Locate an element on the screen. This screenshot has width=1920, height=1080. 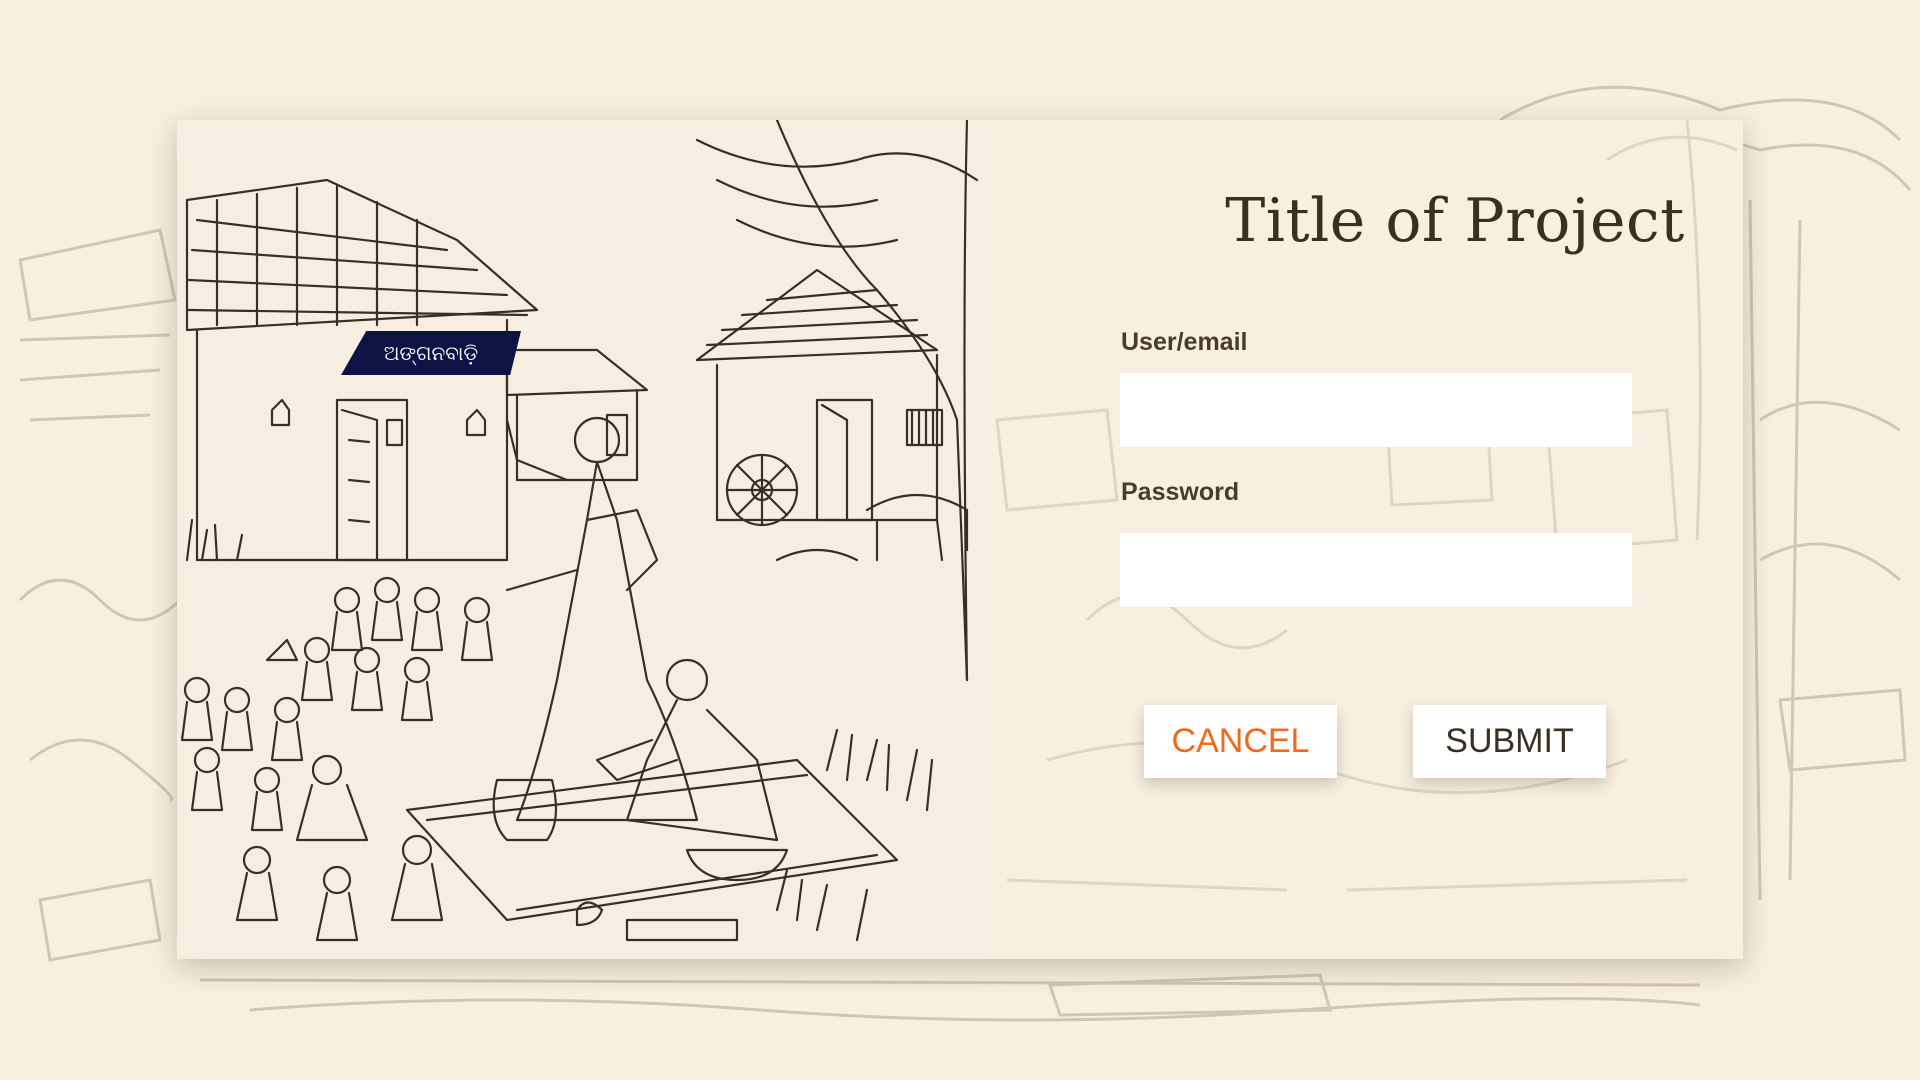
user-email-input is located at coordinates (1376, 410).